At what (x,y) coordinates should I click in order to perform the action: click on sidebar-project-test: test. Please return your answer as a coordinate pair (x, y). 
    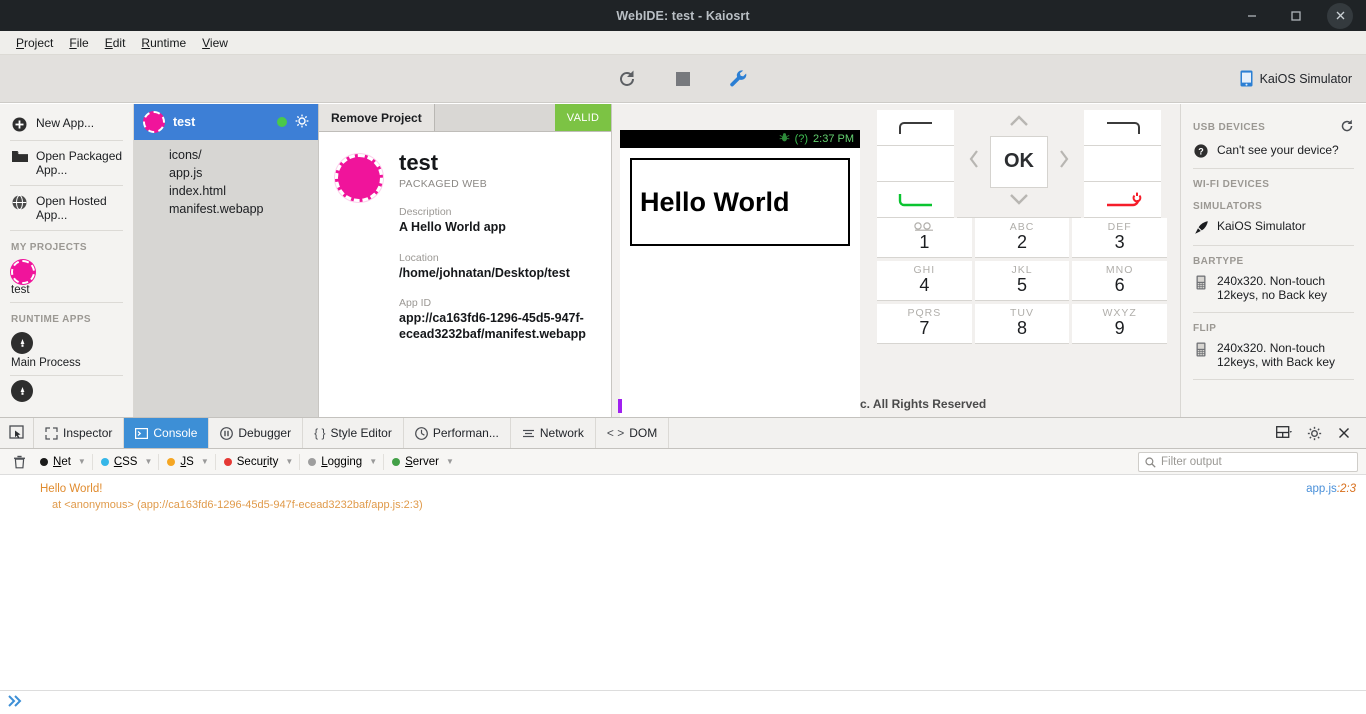
    Looking at the image, I should click on (66, 279).